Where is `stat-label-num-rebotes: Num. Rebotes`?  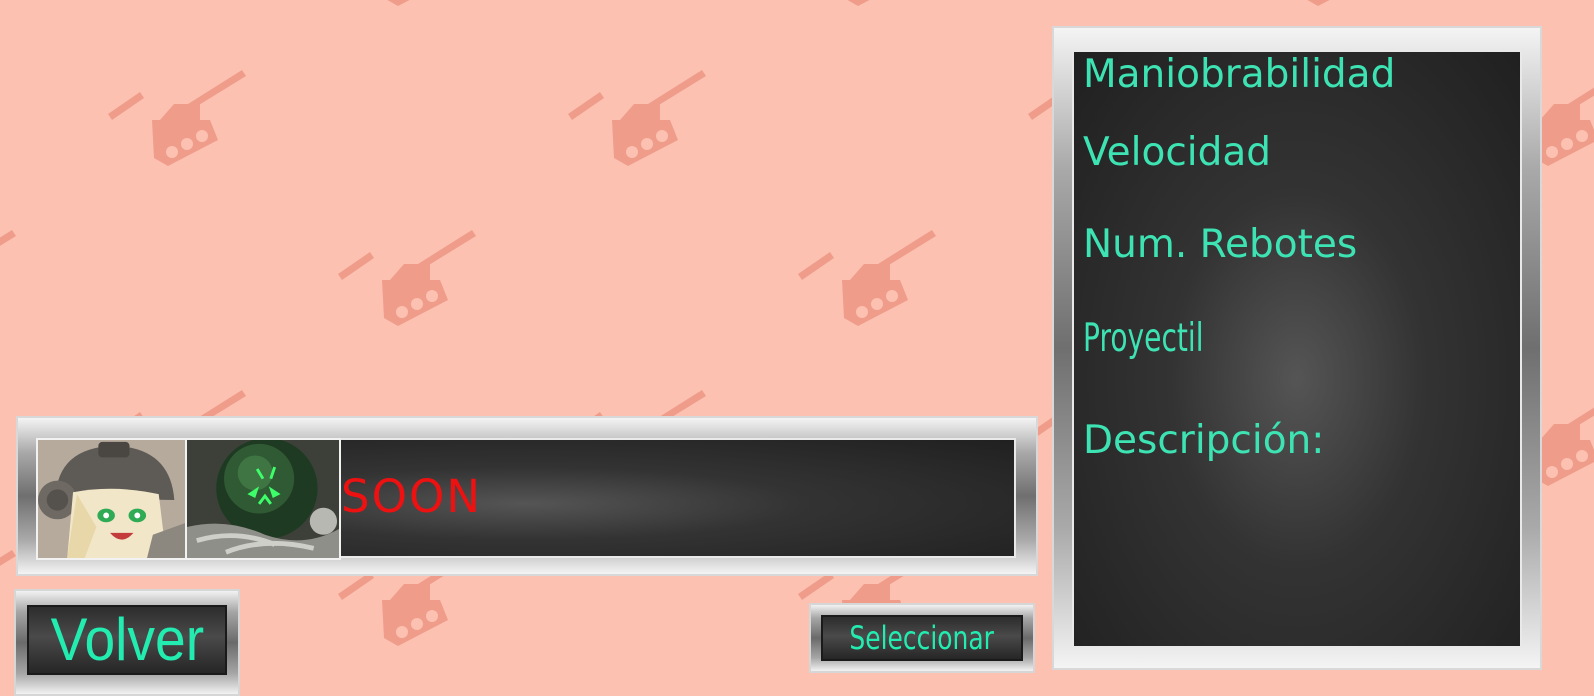 stat-label-num-rebotes: Num. Rebotes is located at coordinates (1220, 244).